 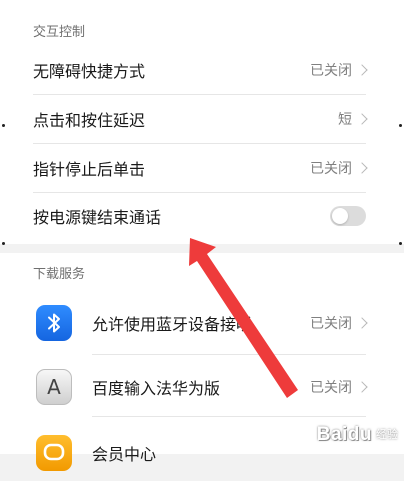 I want to click on section-title-interaction: 交互控制, so click(x=59, y=32).